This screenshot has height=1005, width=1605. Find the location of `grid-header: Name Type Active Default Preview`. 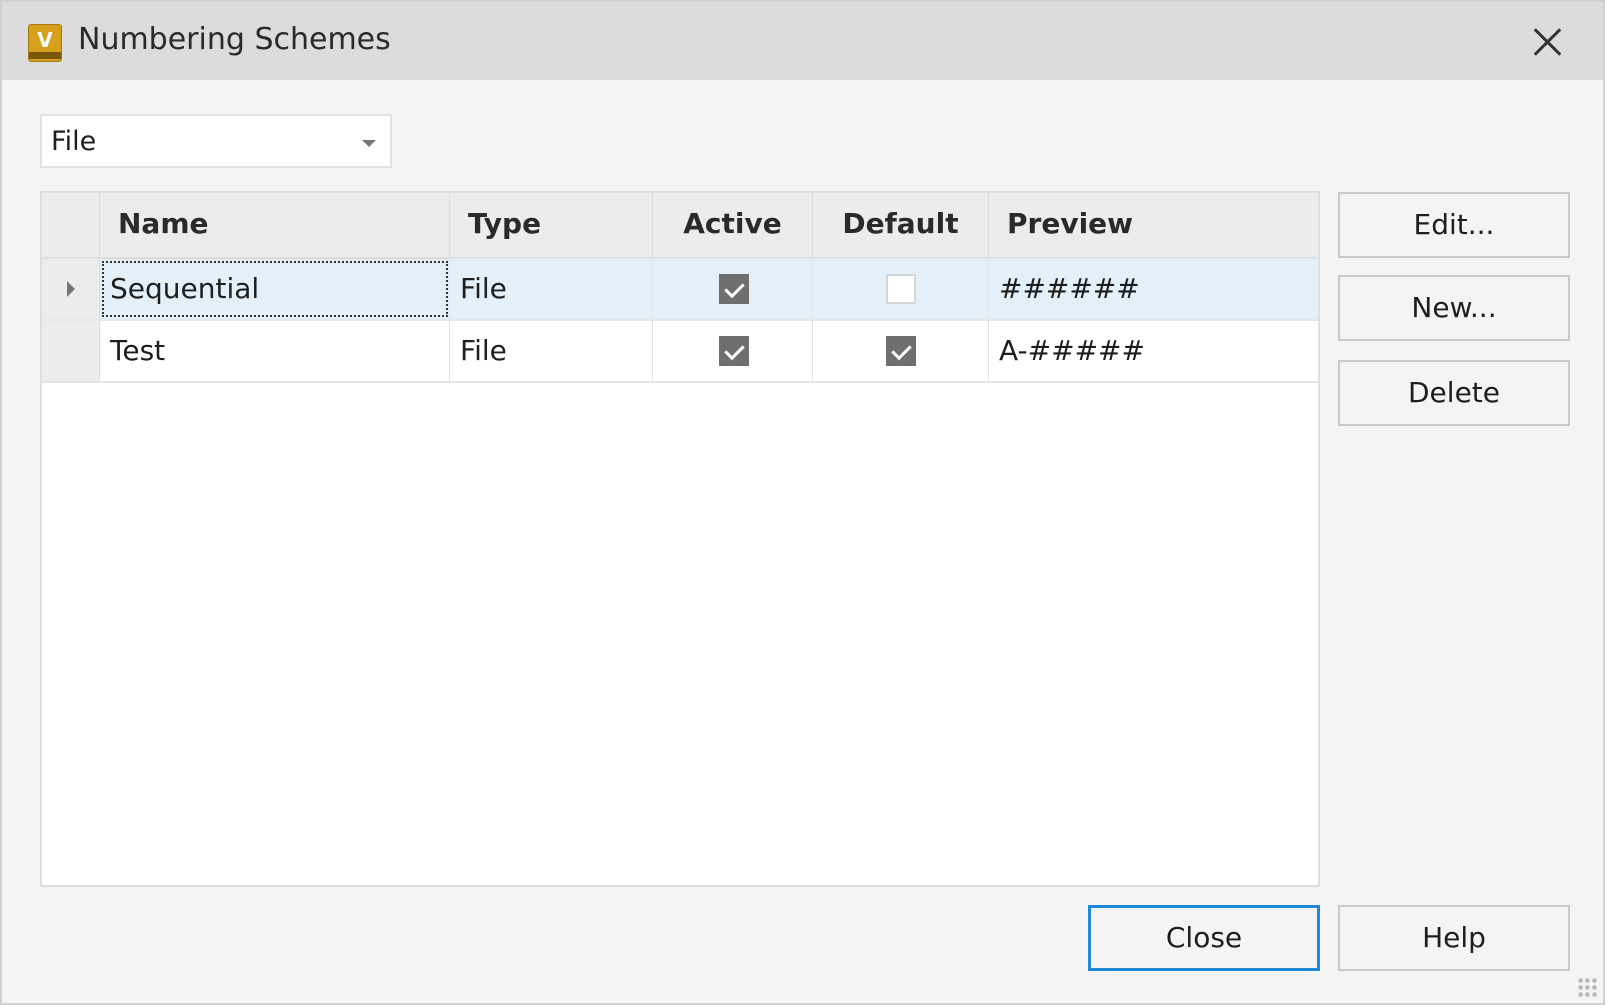

grid-header: Name Type Active Default Preview is located at coordinates (680, 226).